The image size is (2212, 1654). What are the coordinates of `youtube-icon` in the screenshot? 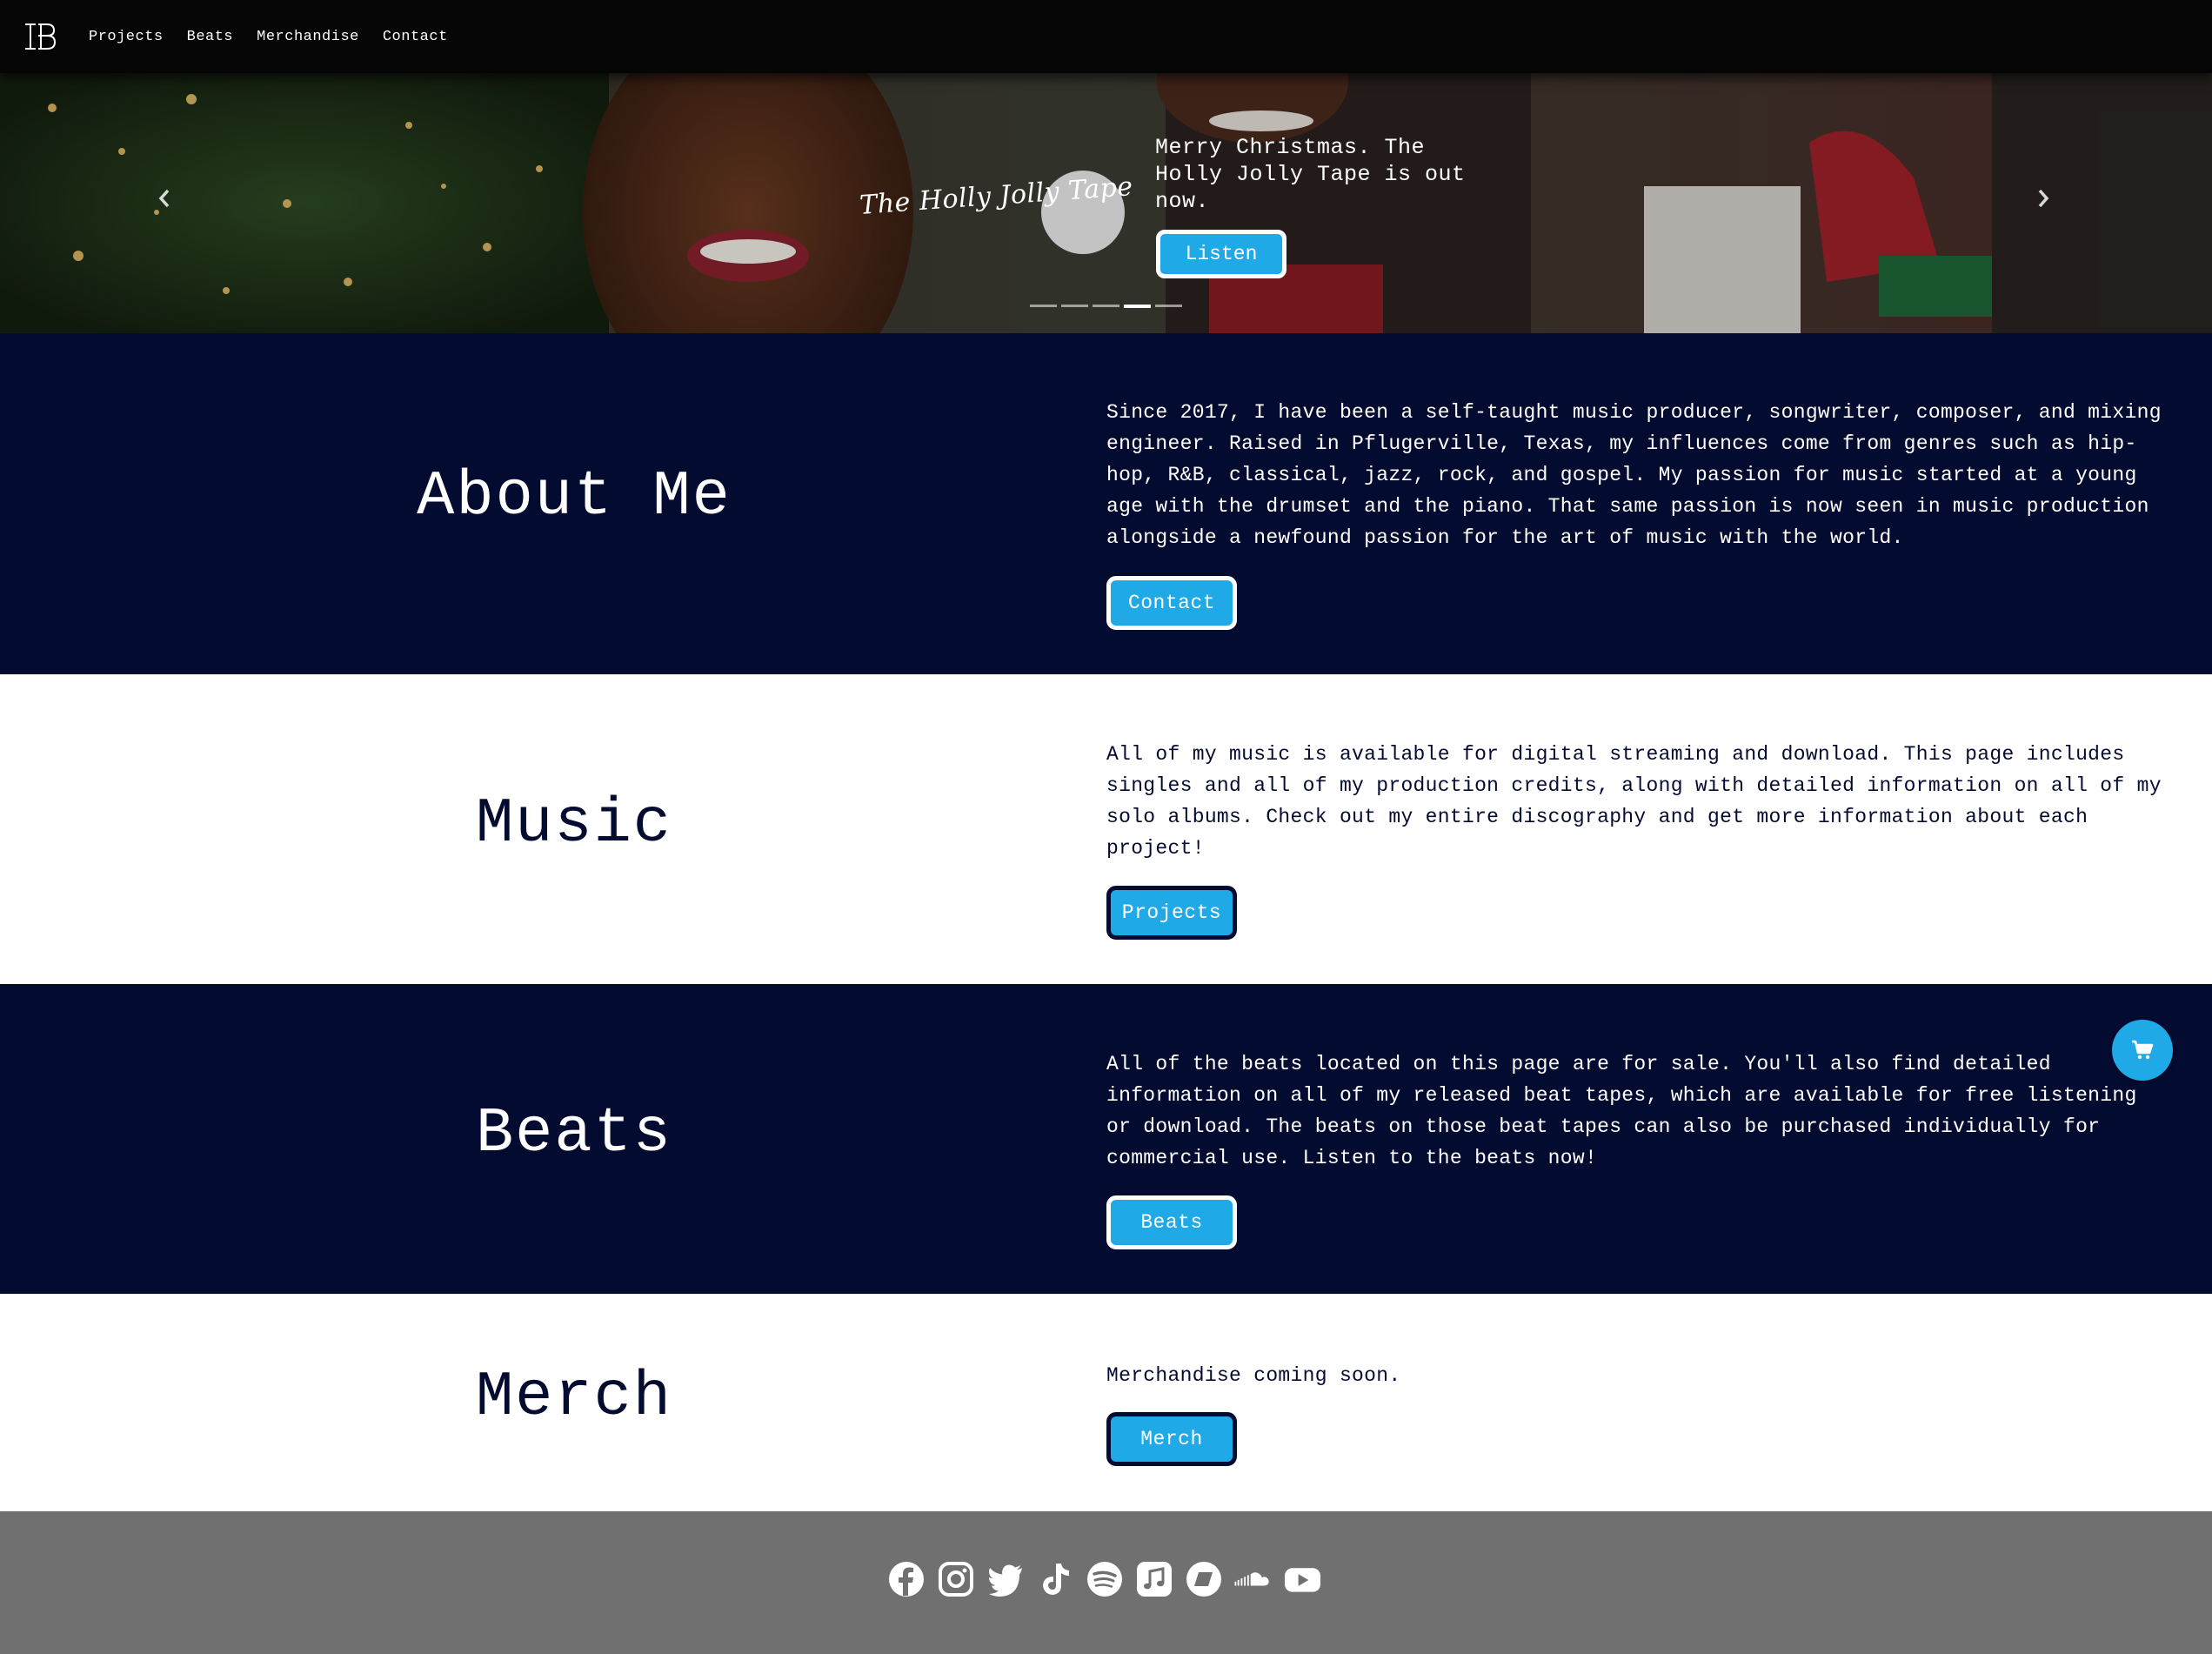 It's located at (1302, 1579).